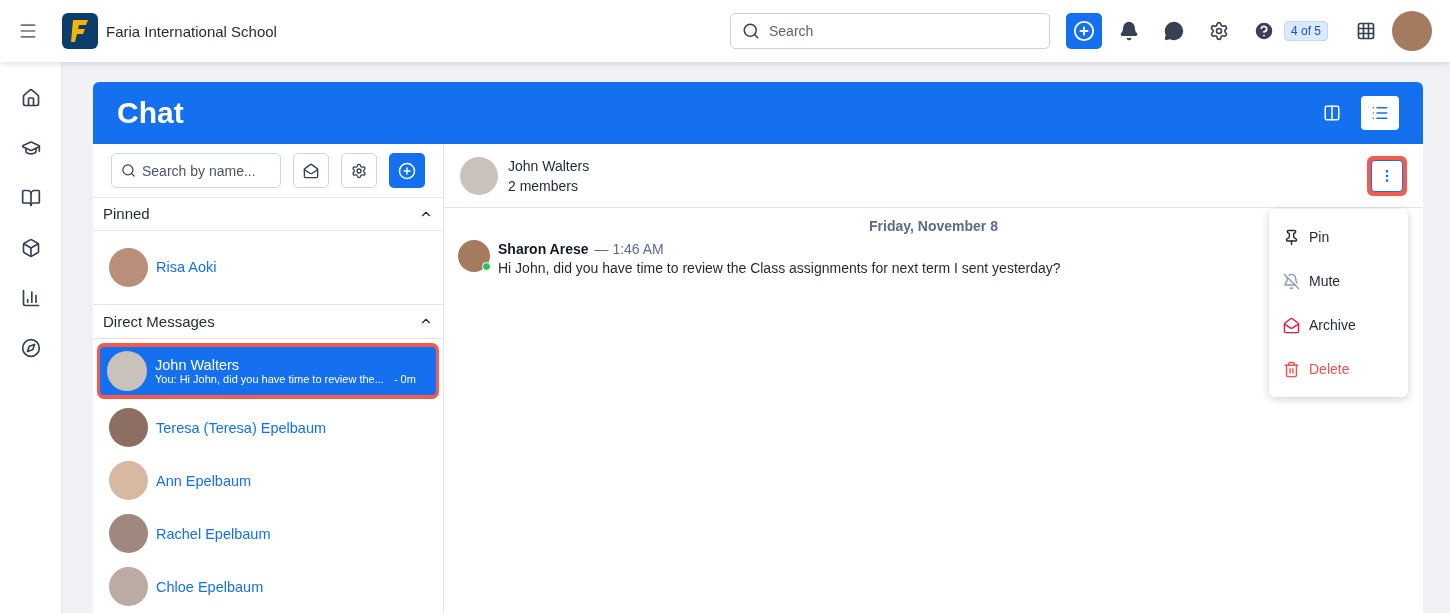  I want to click on contact-name: Teresa (Teresa) Epelbaum, so click(241, 427).